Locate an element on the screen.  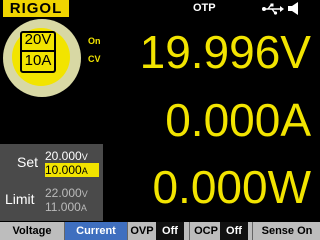
voltage-reading: 19.996V is located at coordinates (225, 52).